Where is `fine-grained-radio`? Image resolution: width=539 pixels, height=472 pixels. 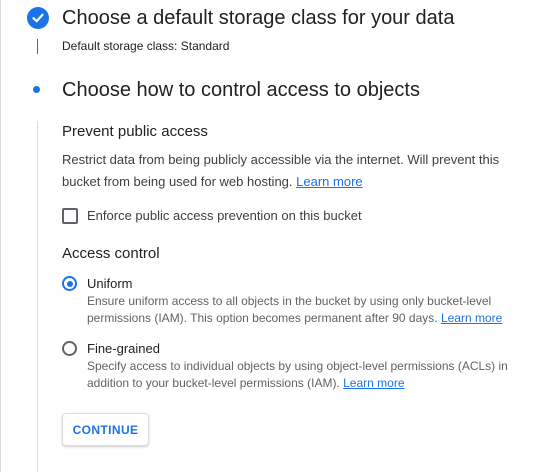
fine-grained-radio is located at coordinates (69, 348).